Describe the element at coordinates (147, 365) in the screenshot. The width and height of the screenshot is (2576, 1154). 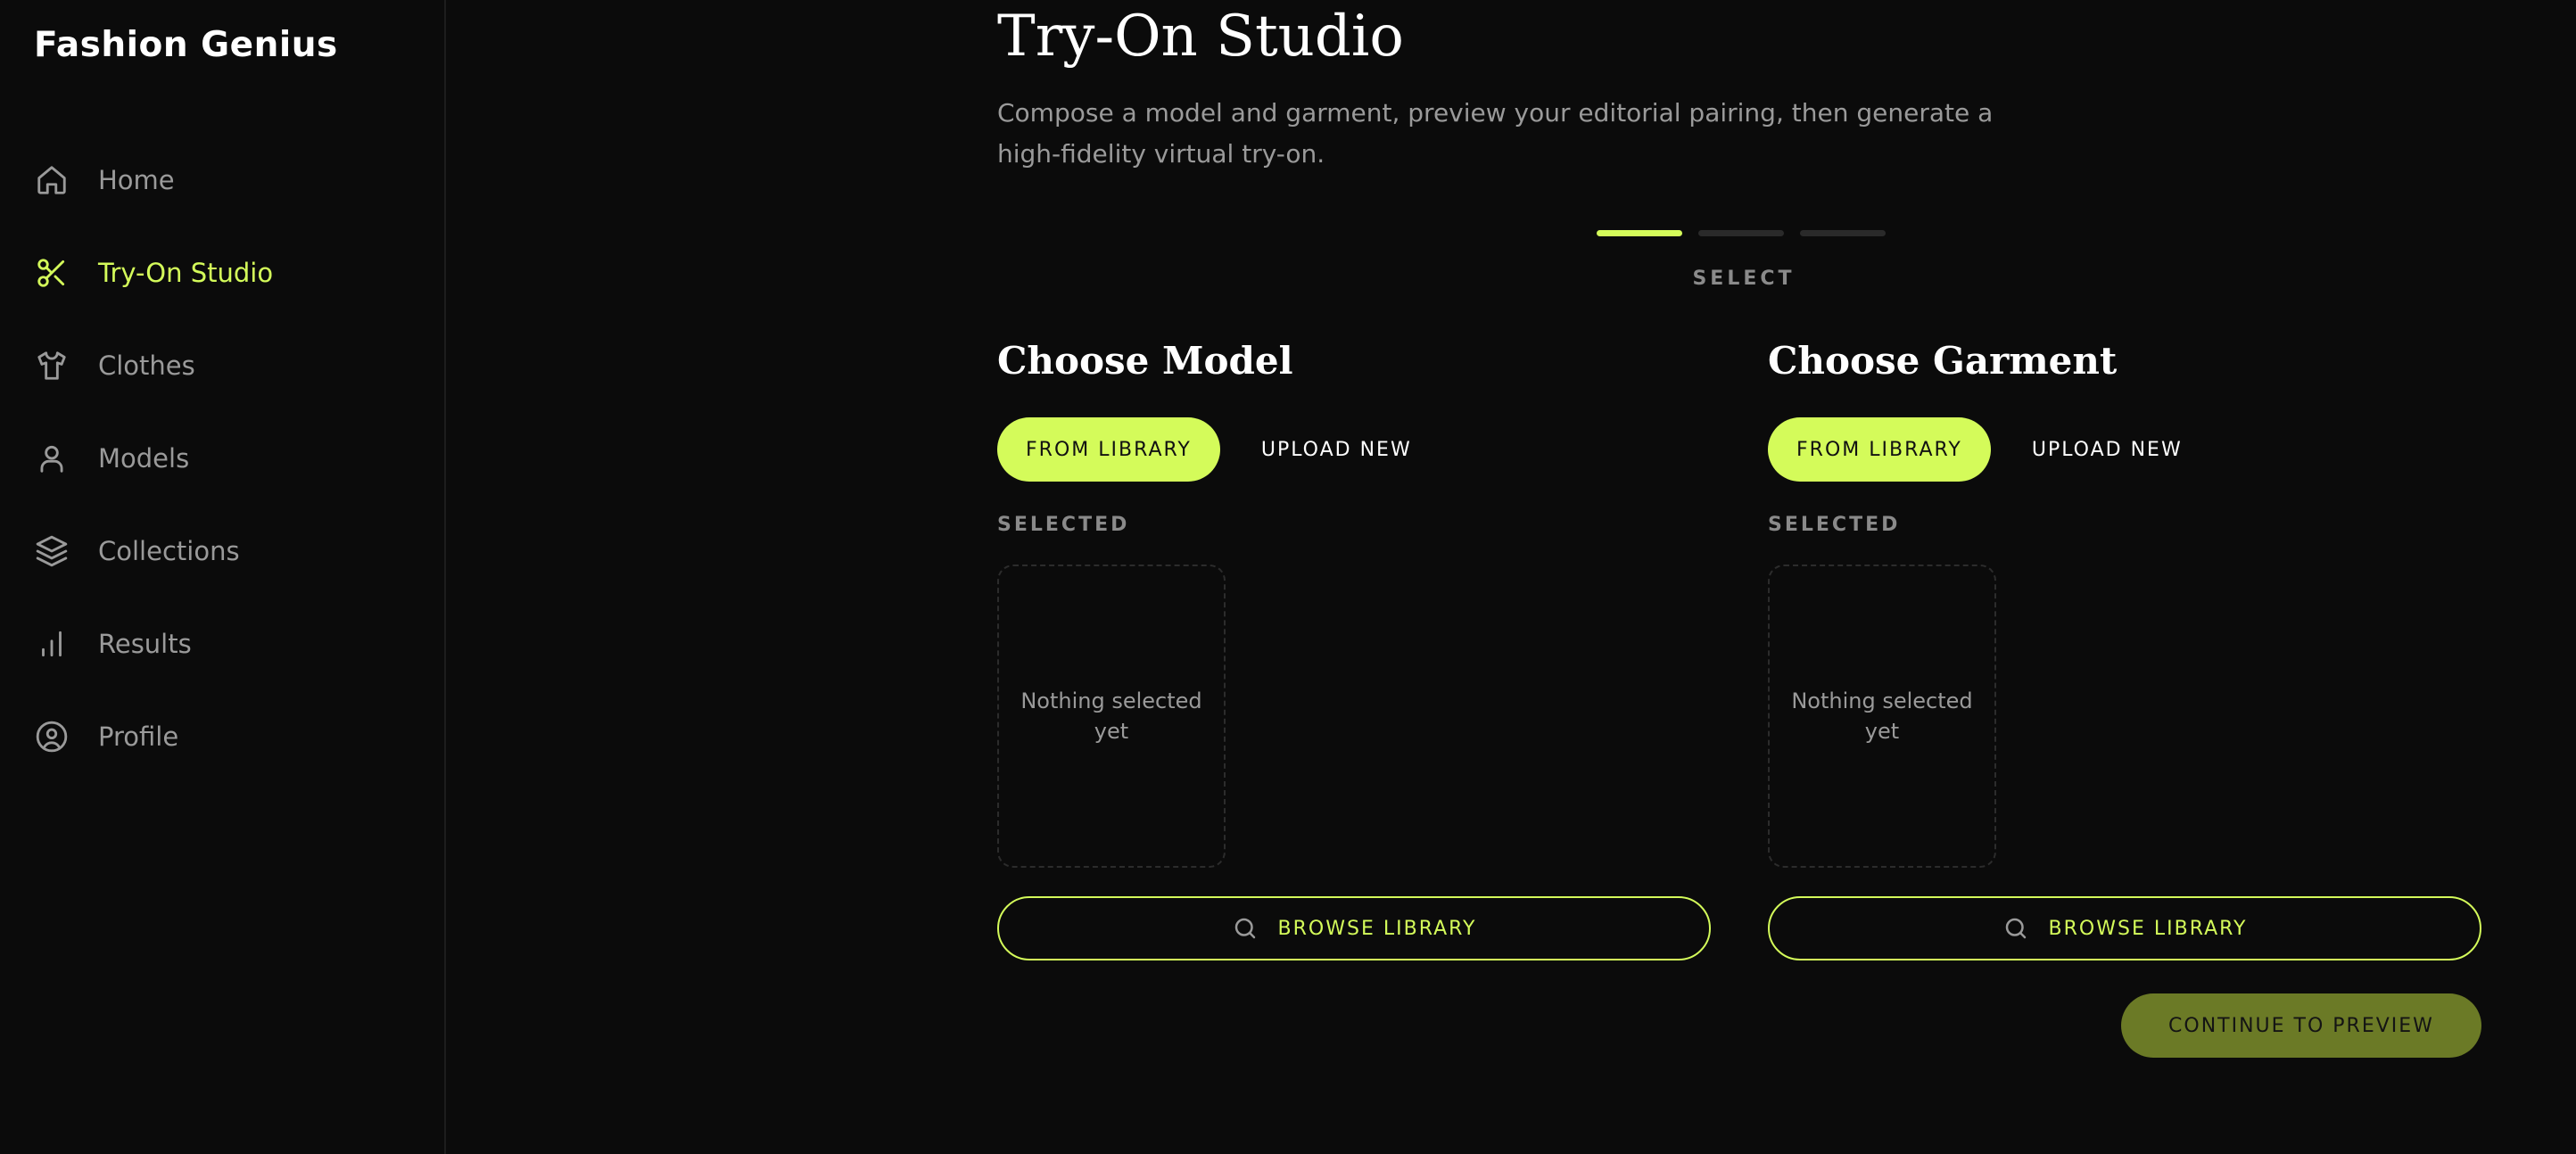
I see `sidebar-item-label: Clothes` at that location.